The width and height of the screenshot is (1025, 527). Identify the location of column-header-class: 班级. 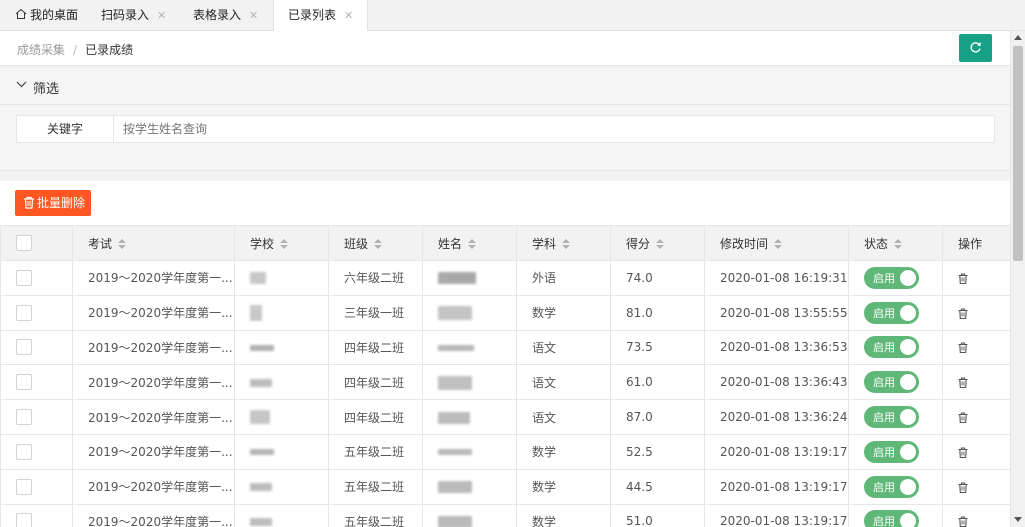
(375, 243).